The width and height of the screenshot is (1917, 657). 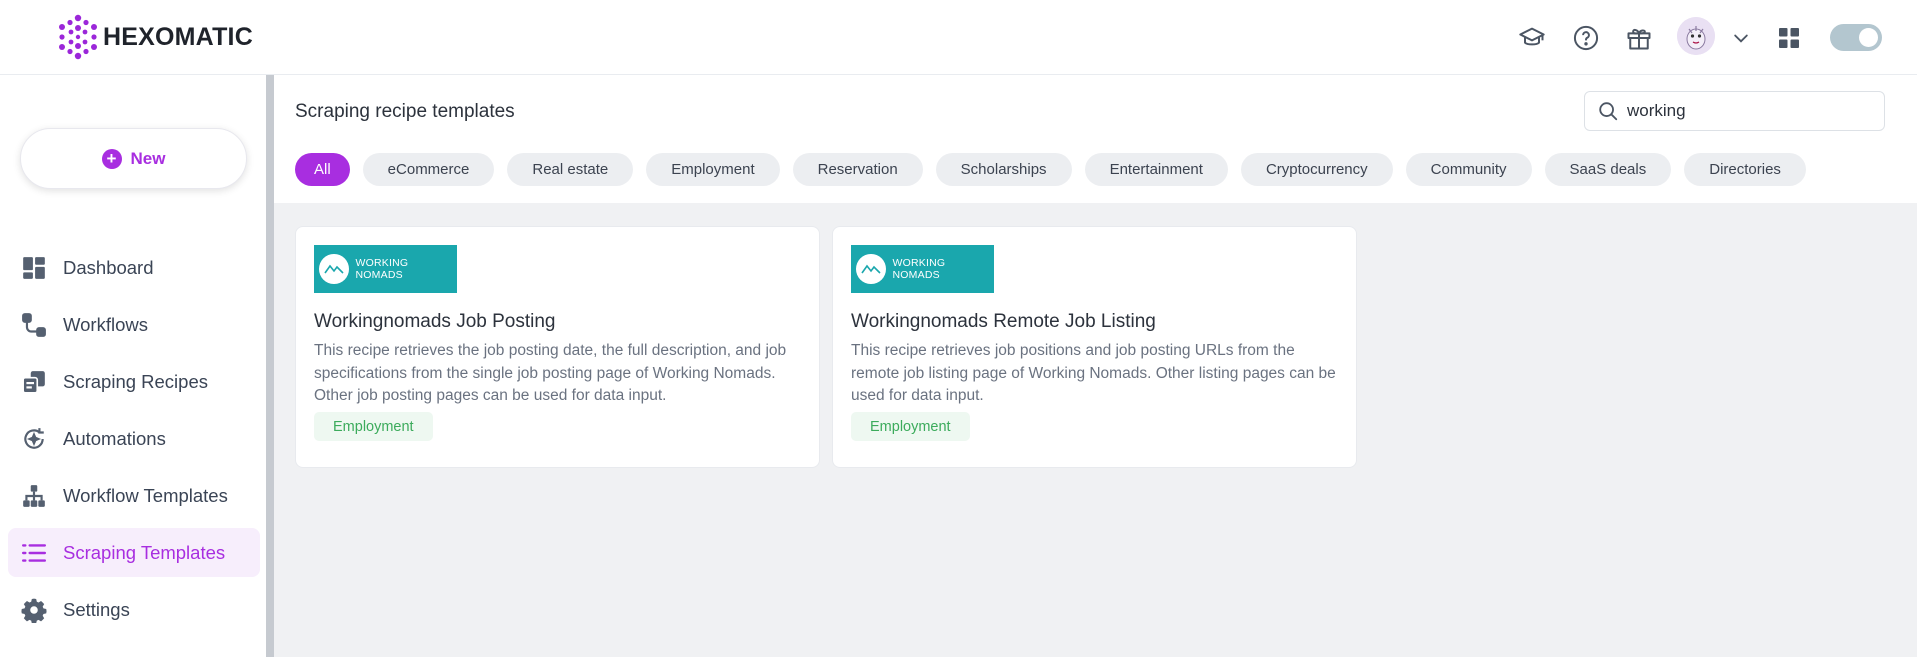 What do you see at coordinates (428, 169) in the screenshot?
I see `category-chip-ecommerce: eCommerce` at bounding box center [428, 169].